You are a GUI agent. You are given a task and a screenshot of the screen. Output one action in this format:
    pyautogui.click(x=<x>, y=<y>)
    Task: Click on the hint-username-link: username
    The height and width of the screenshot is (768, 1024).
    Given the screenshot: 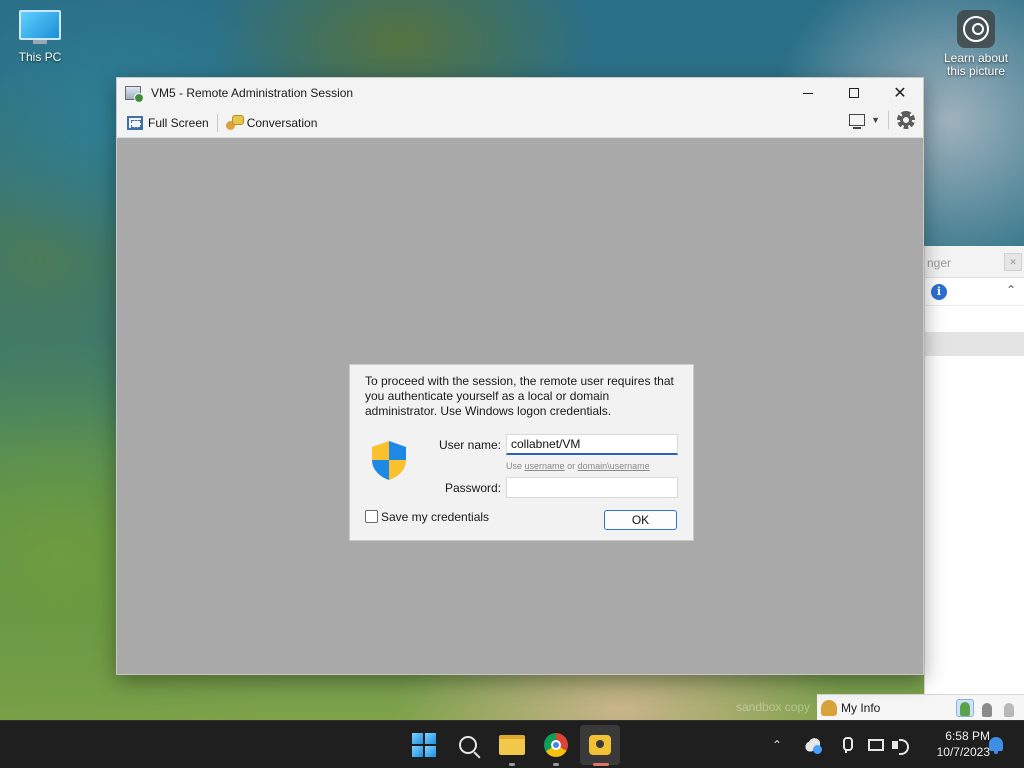 What is the action you would take?
    pyautogui.click(x=544, y=466)
    